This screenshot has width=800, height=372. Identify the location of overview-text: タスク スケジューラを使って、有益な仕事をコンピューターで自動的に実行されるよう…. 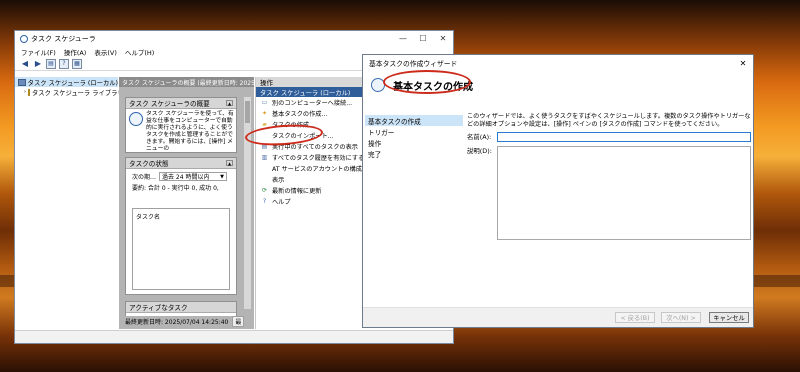
(181, 130).